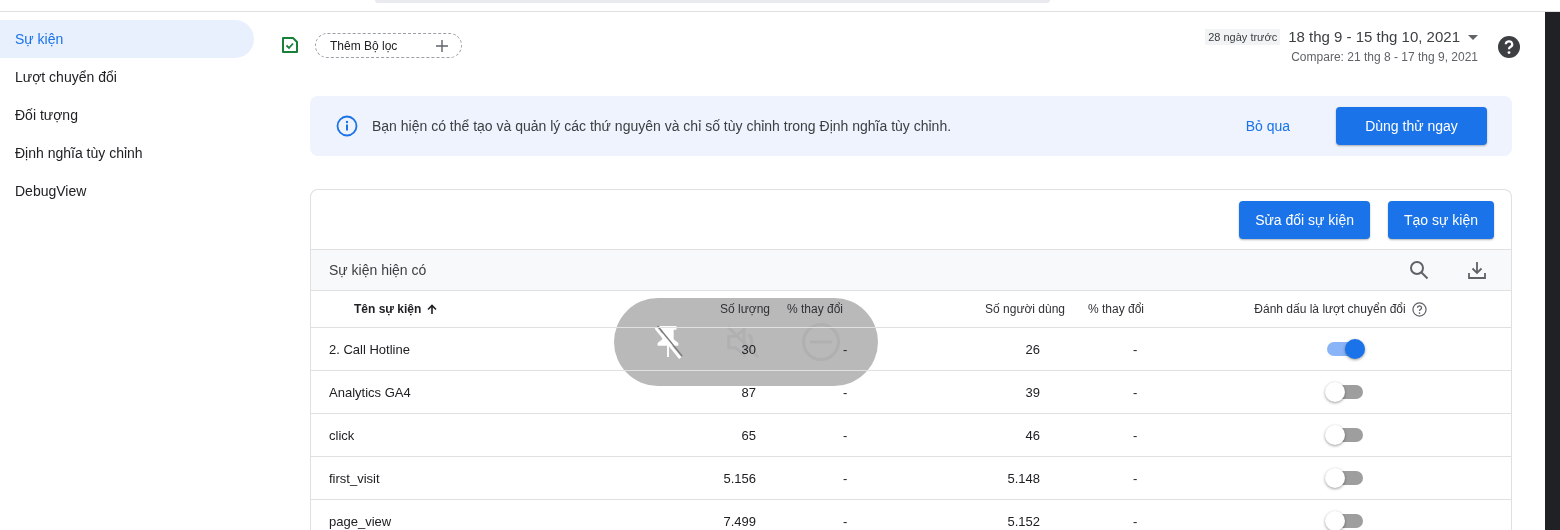  Describe the element at coordinates (290, 45) in the screenshot. I see `document-check-icon` at that location.